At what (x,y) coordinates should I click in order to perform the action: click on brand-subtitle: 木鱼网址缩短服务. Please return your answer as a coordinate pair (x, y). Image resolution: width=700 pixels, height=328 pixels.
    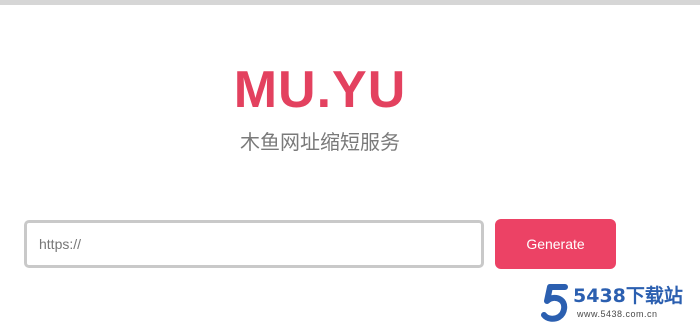
    Looking at the image, I should click on (320, 142).